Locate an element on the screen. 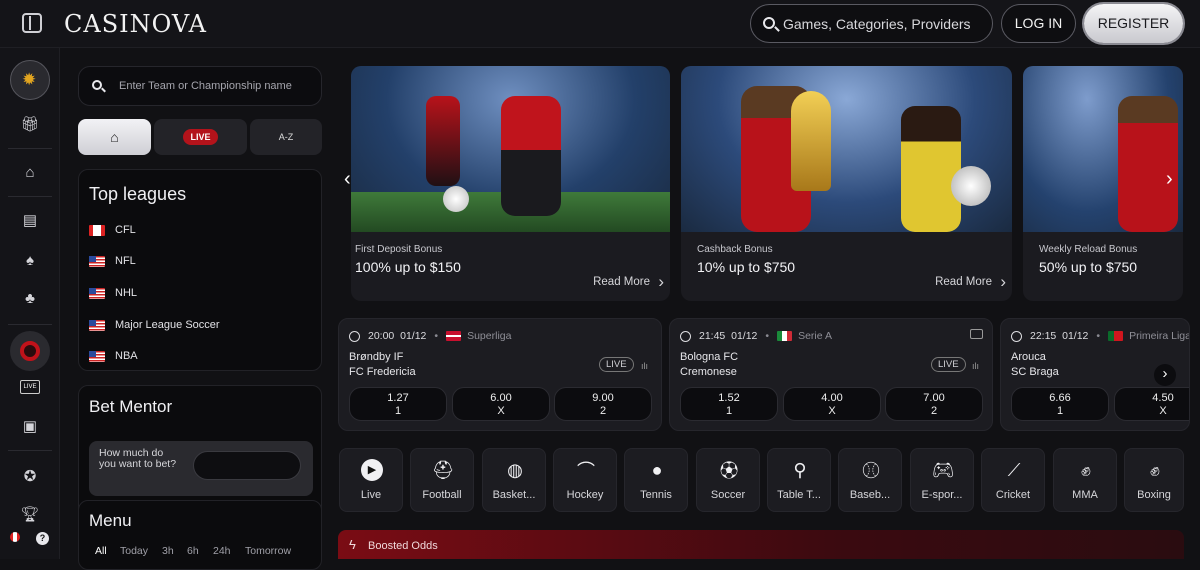  league-item: Major League Soccer is located at coordinates (154, 325).